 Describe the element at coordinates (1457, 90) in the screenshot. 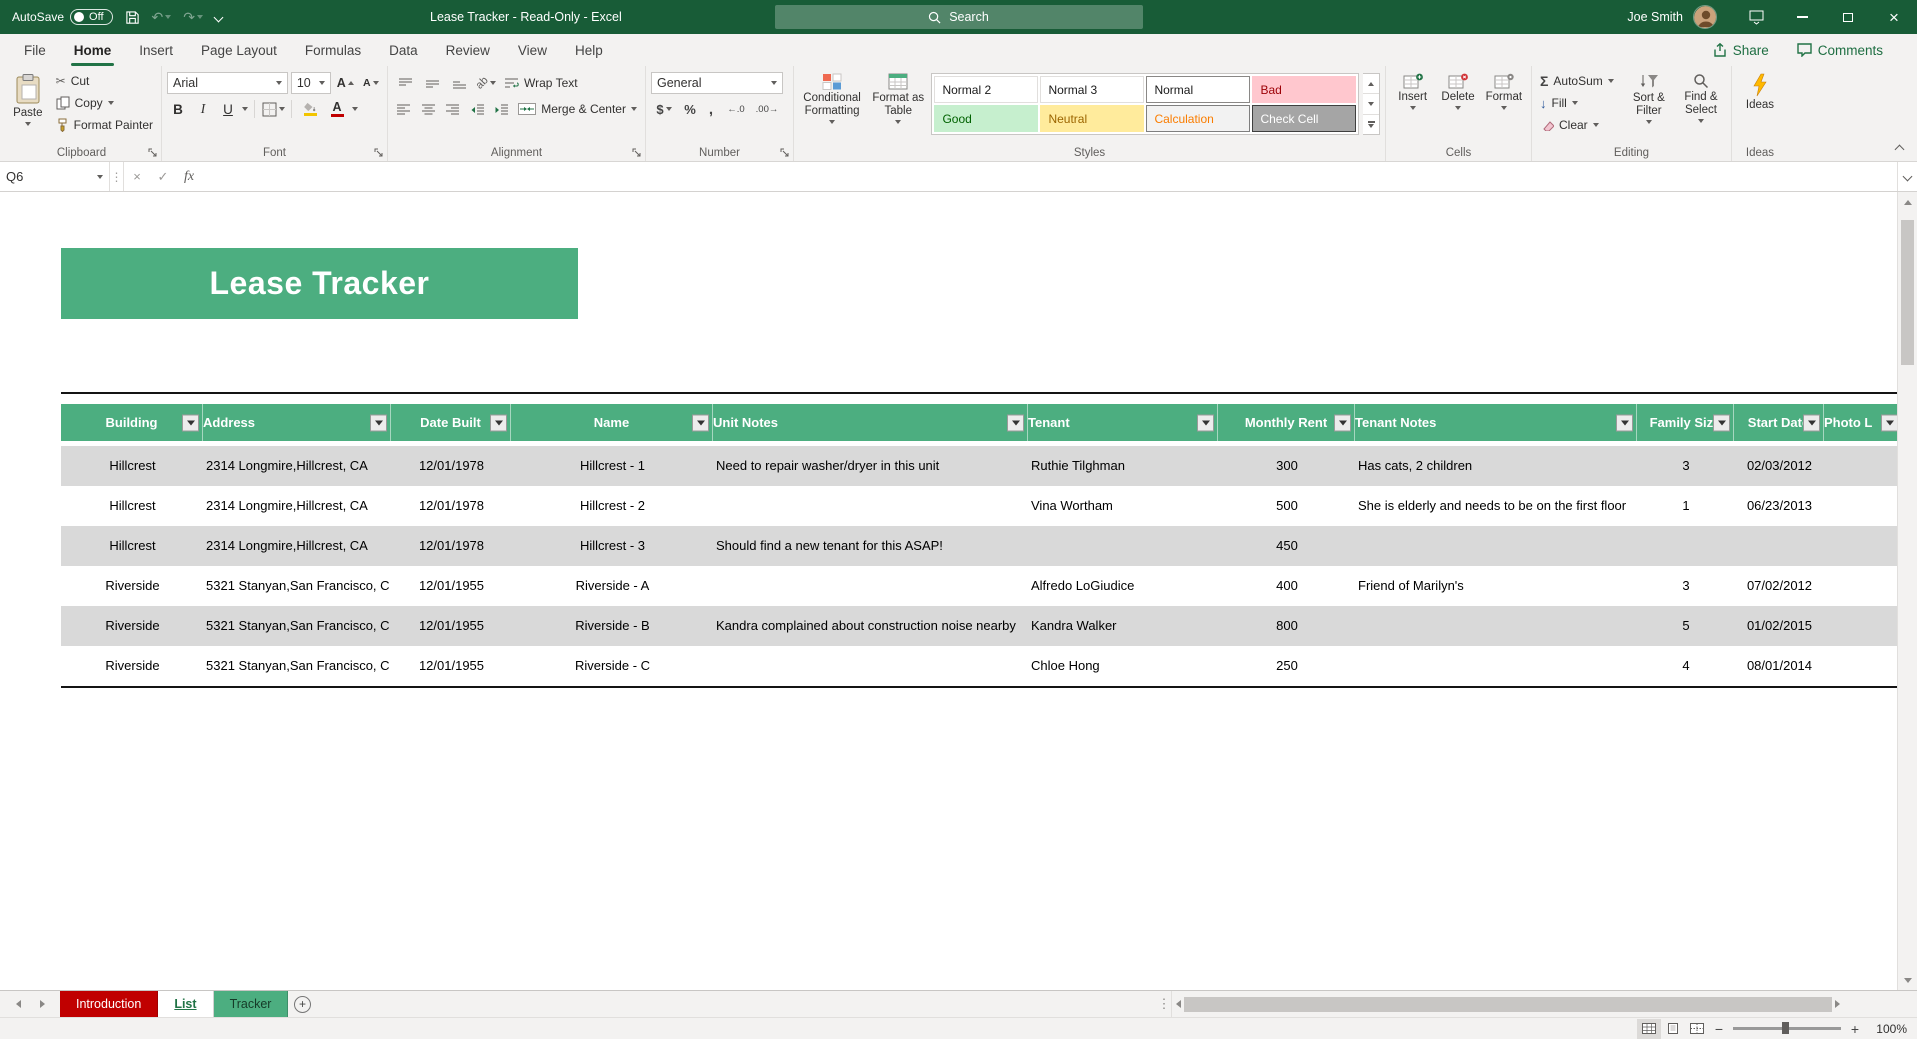

I see `delete-cells-button: Delete` at that location.